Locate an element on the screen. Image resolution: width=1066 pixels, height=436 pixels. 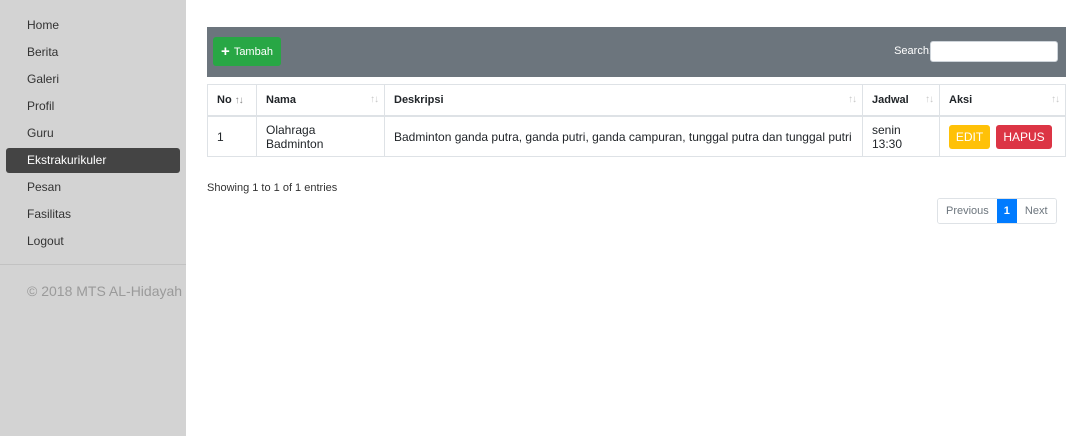
pagination-next: Next is located at coordinates (1036, 211).